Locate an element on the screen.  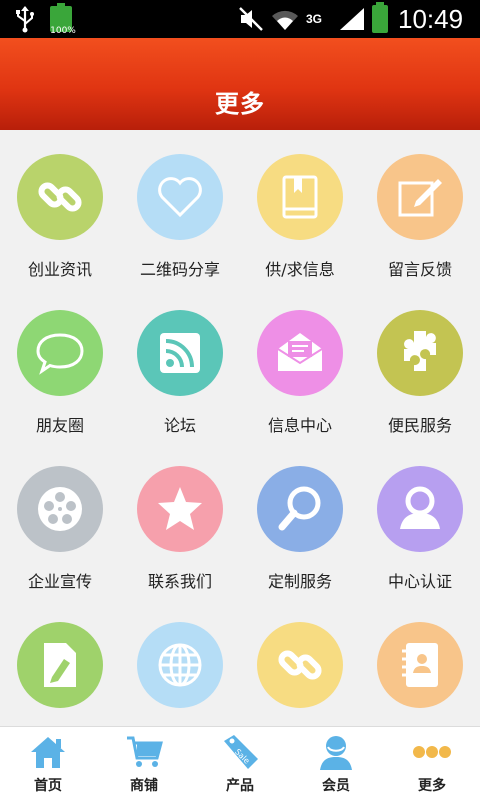
mute-icon is located at coordinates (251, 19).